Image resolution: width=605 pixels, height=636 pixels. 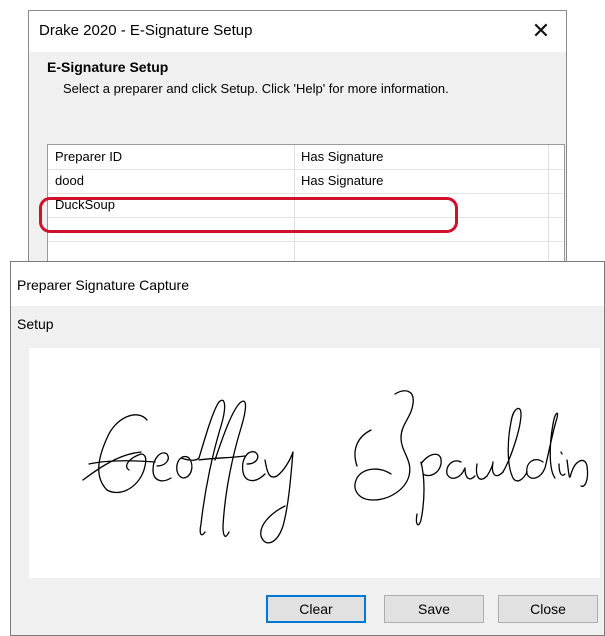 I want to click on table-row: dood Has Signature, so click(x=306, y=181).